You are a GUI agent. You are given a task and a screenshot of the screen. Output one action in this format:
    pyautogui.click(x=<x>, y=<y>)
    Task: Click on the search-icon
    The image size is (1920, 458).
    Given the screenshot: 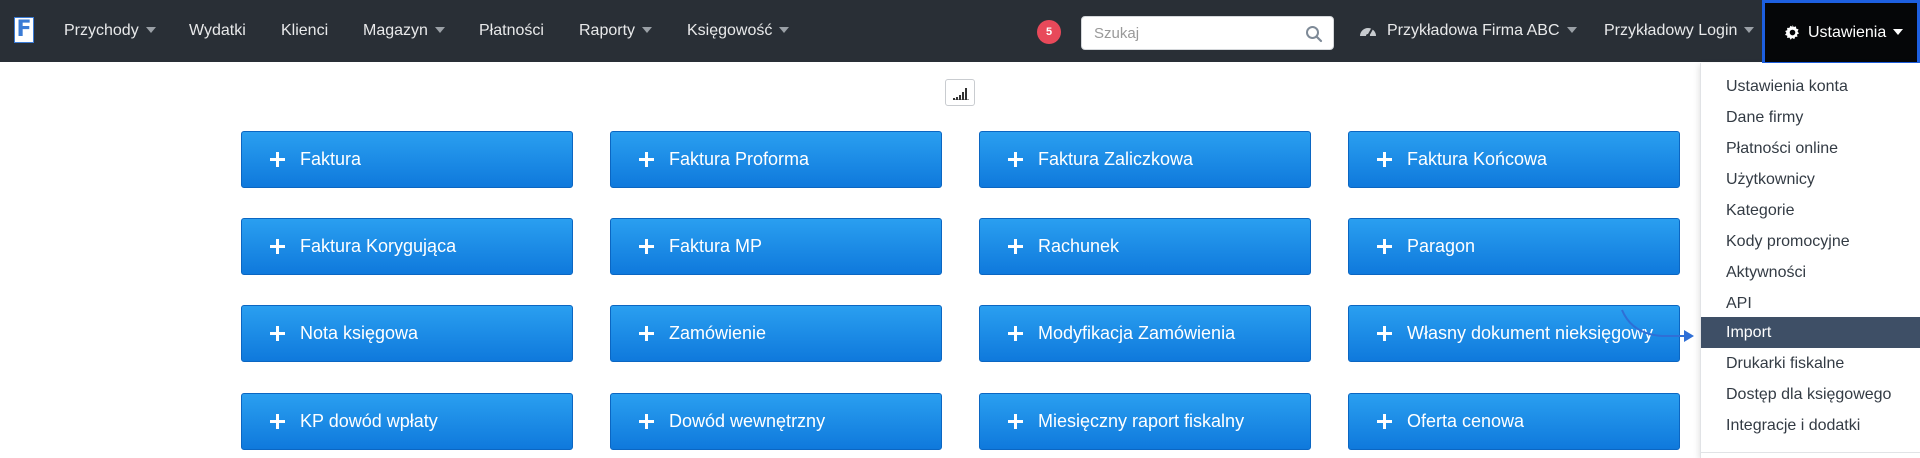 What is the action you would take?
    pyautogui.click(x=1314, y=36)
    